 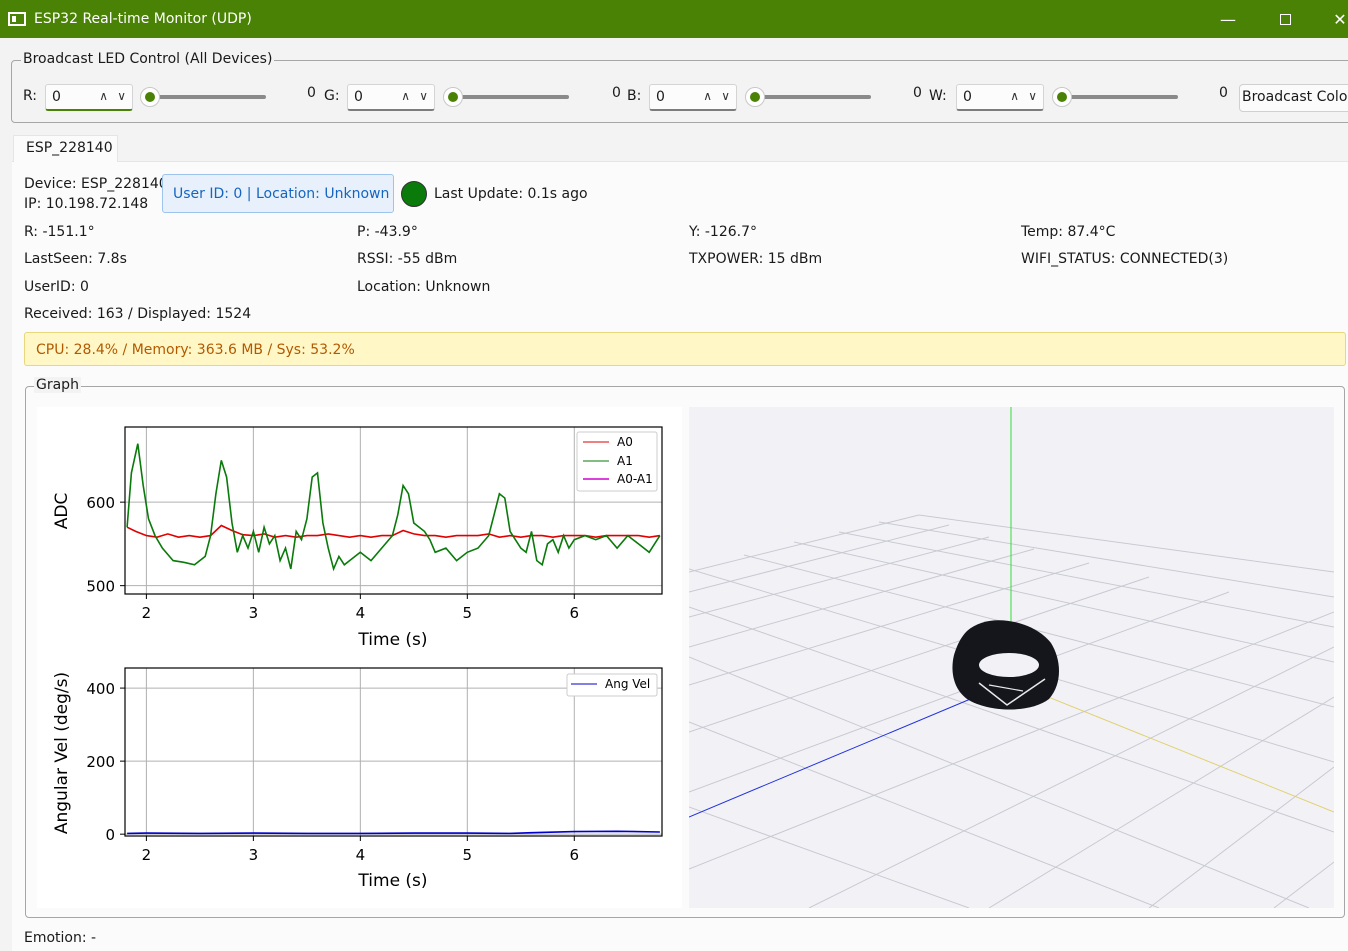 I want to click on maximize-icon, so click(x=1285, y=19).